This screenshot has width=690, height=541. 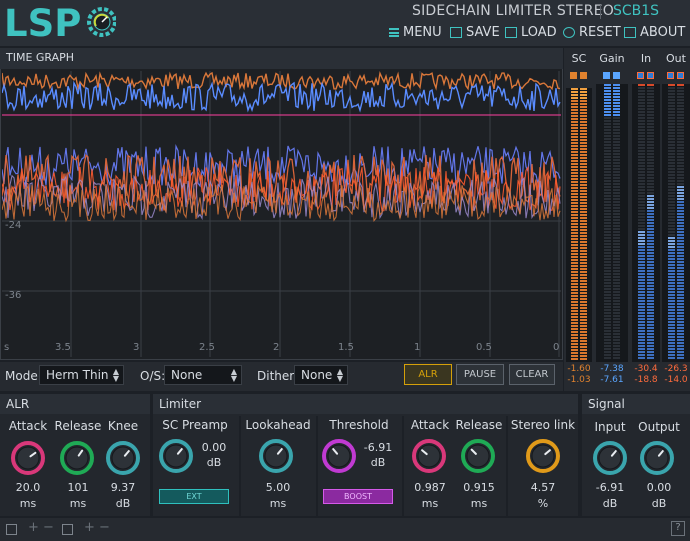 What do you see at coordinates (207, 347) in the screenshot?
I see `x-label: 2.5` at bounding box center [207, 347].